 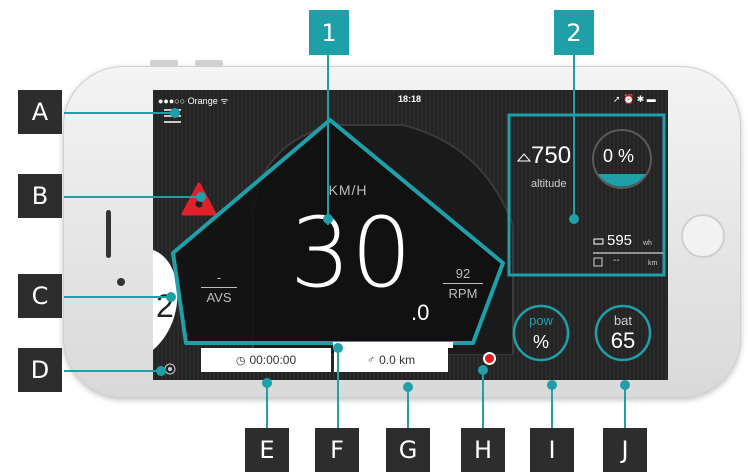 I want to click on connector-dot-g, so click(x=408, y=387).